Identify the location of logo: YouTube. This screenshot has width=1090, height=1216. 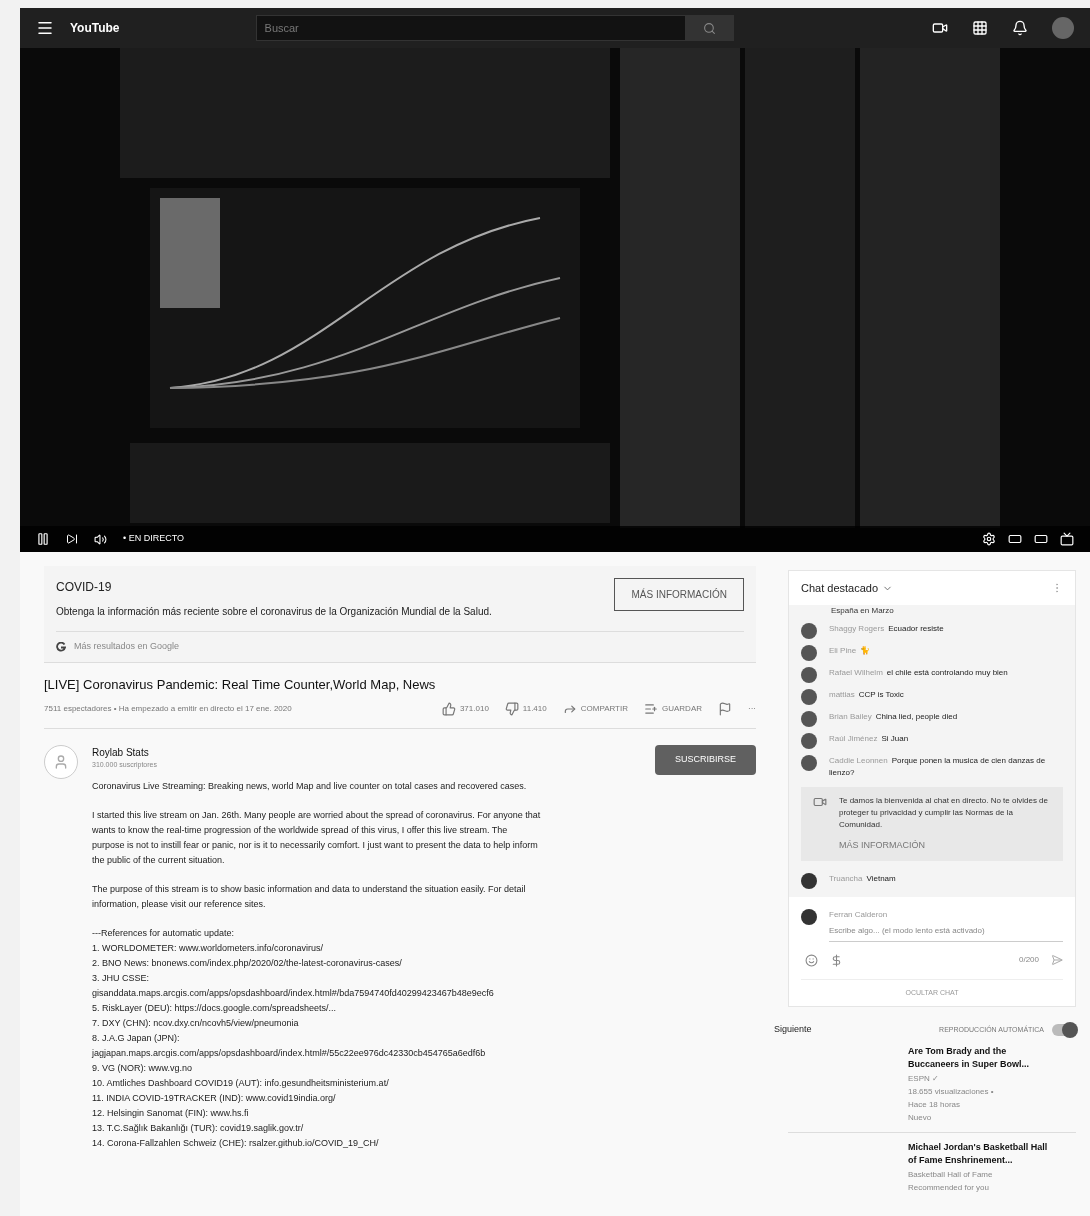
(95, 28).